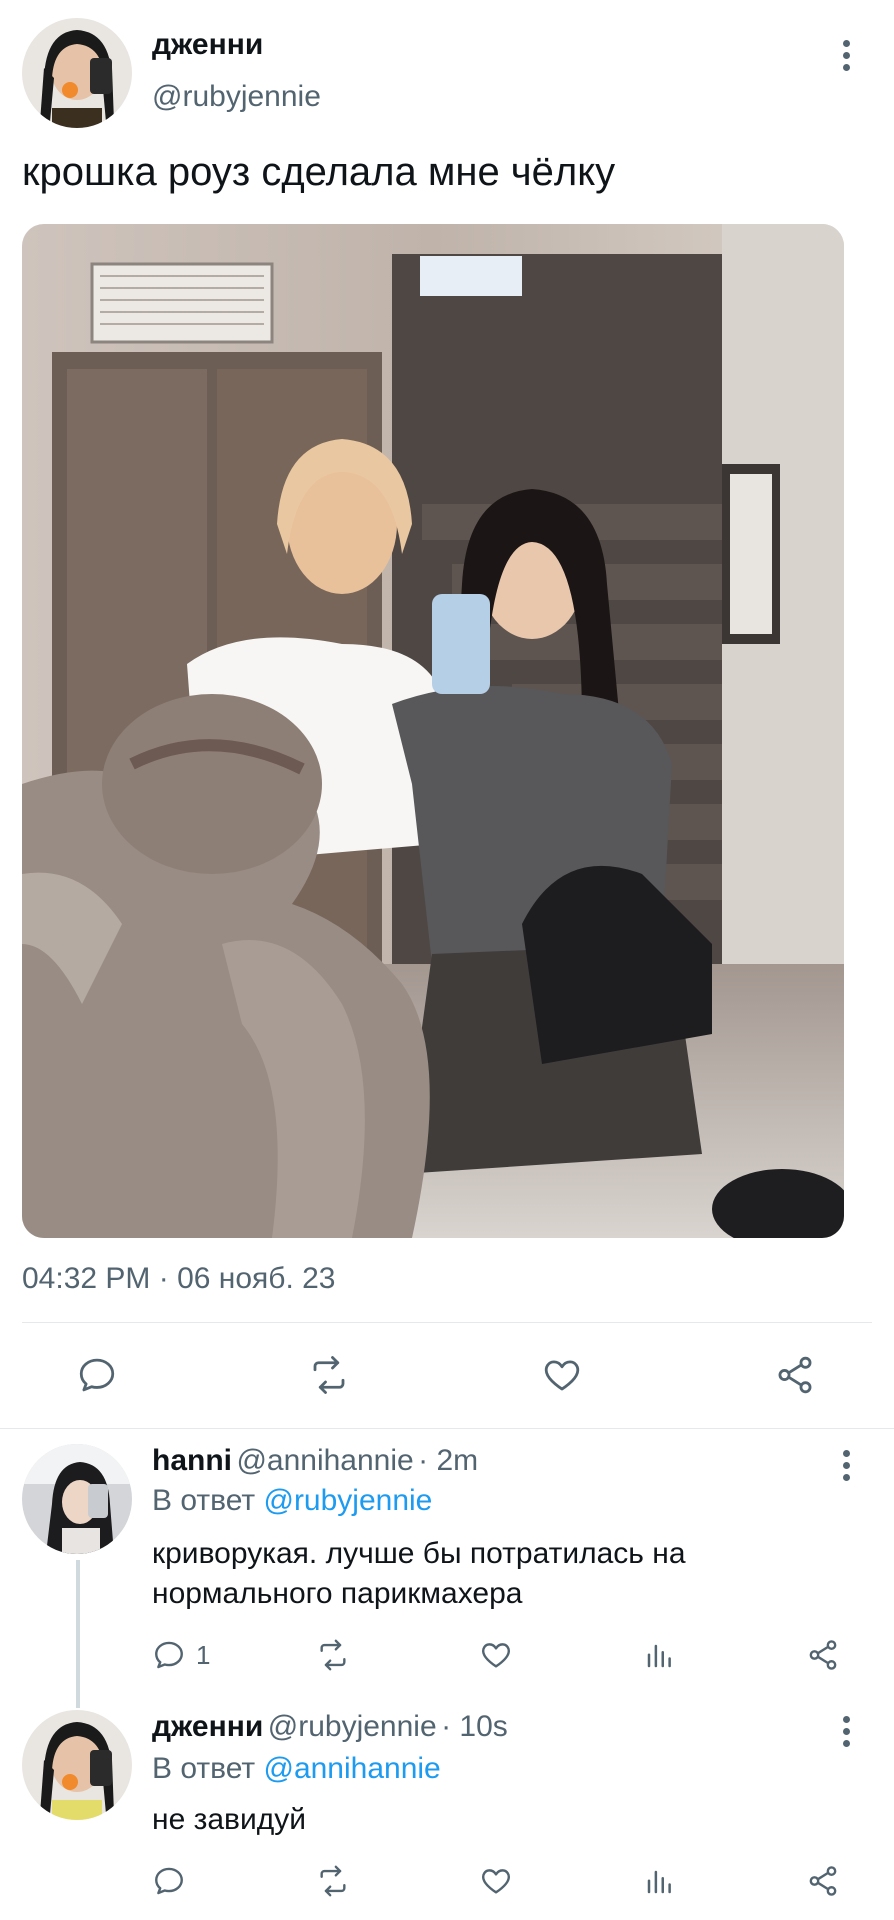 Image resolution: width=894 pixels, height=1920 pixels. I want to click on reply-header: hanni @annihannie · 2m, so click(315, 1461).